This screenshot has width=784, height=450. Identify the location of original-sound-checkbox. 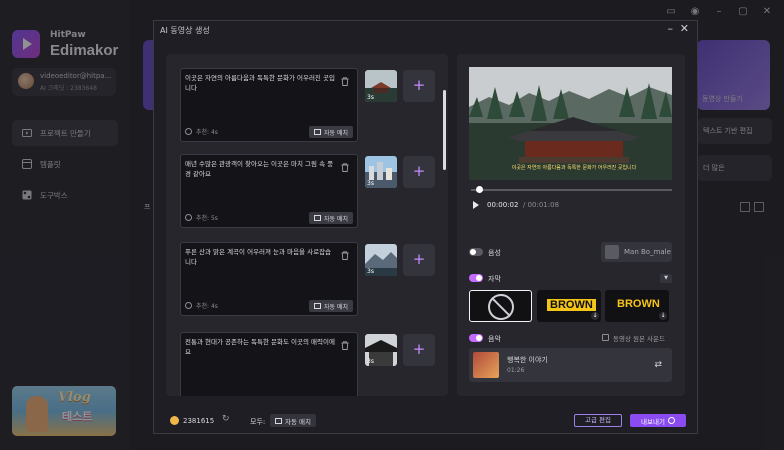
(605, 337).